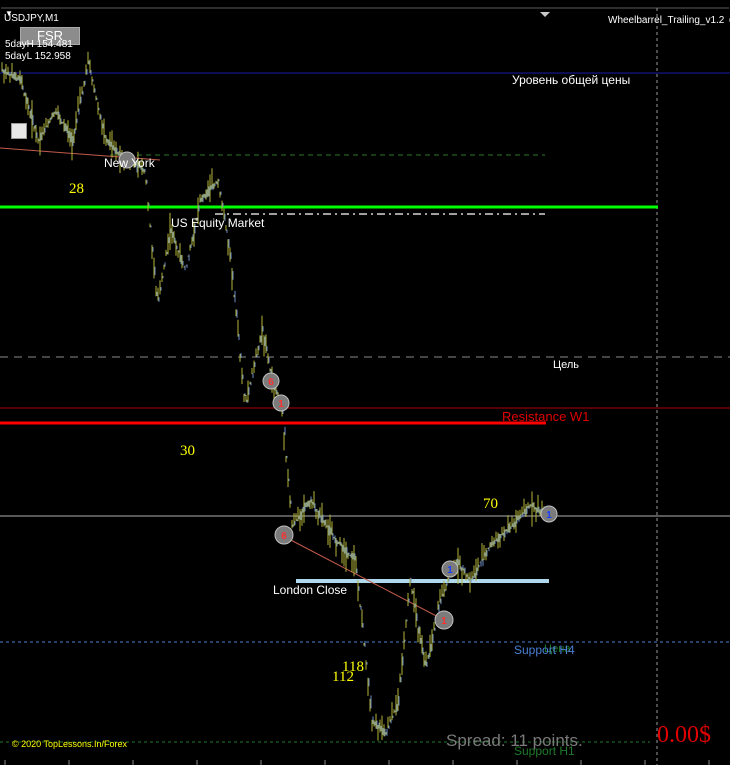 The image size is (730, 765). Describe the element at coordinates (571, 80) in the screenshot. I see `common-price-label: Уровень общей цены` at that location.